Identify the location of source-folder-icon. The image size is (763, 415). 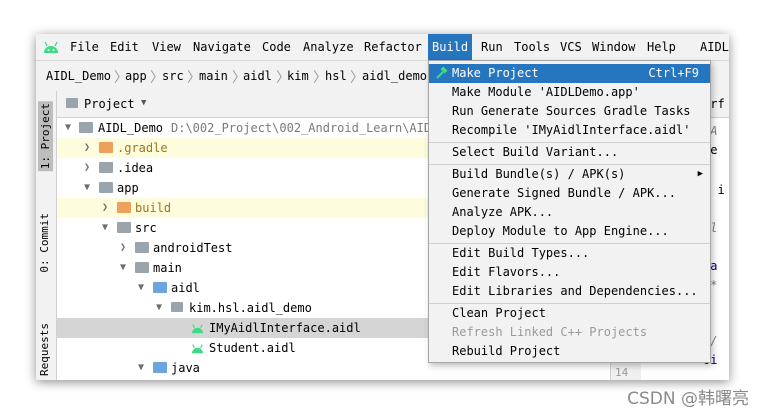
(160, 367).